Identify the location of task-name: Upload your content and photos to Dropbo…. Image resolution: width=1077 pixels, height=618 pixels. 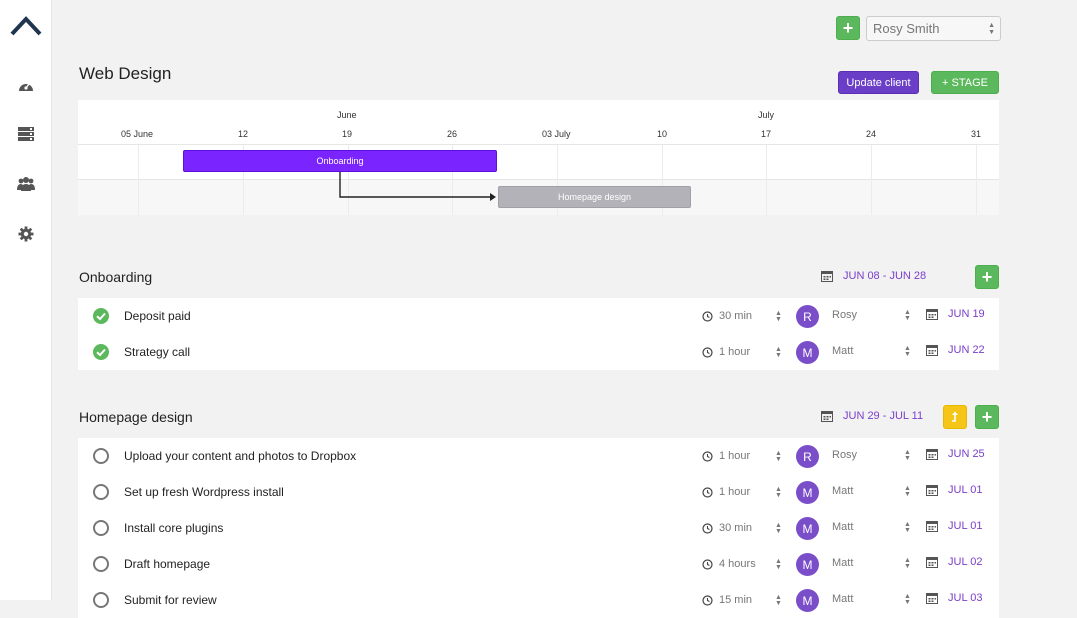
(240, 456).